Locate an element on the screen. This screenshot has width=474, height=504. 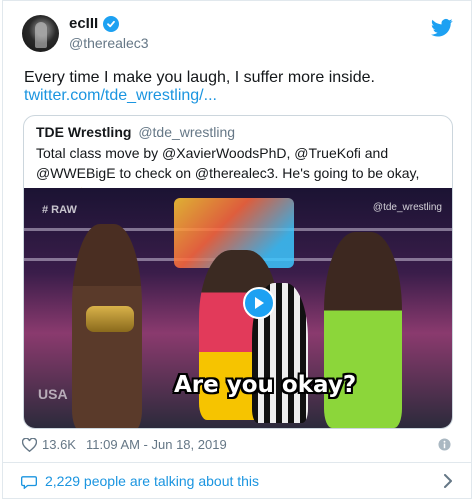
comment-icon is located at coordinates (29, 482).